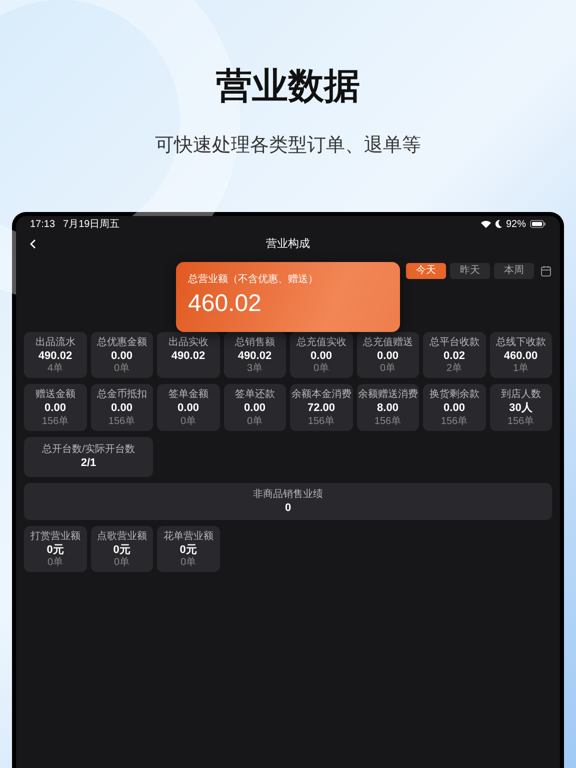 The height and width of the screenshot is (768, 576). Describe the element at coordinates (225, 304) in the screenshot. I see `total-revenue-value: 460.02` at that location.